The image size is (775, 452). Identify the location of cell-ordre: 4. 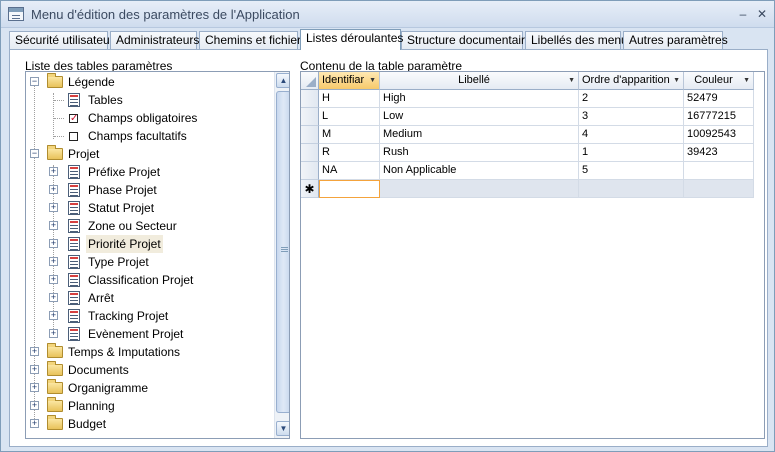
(631, 135).